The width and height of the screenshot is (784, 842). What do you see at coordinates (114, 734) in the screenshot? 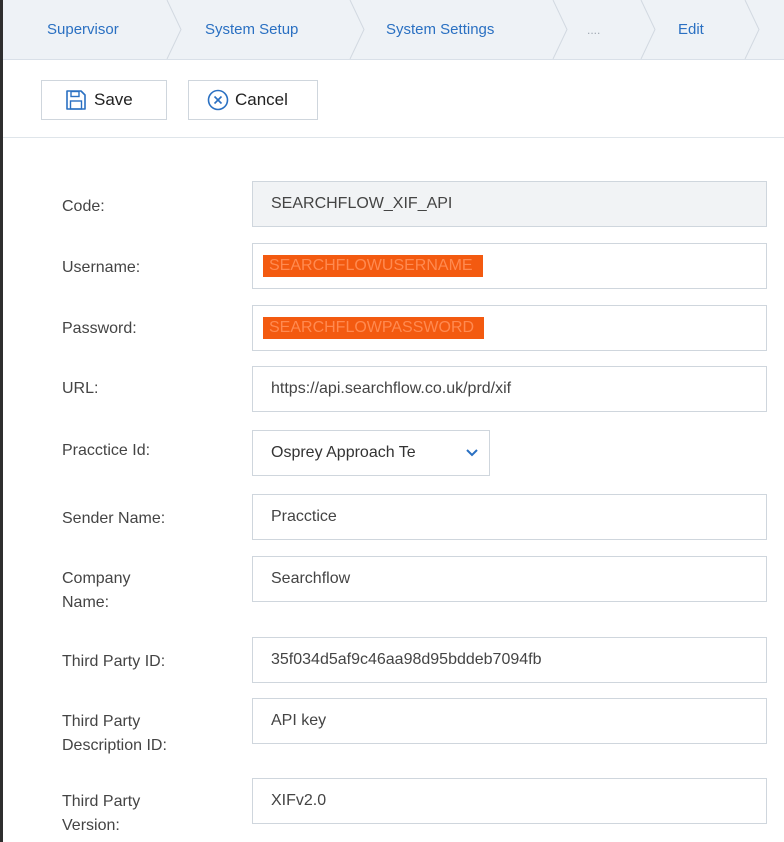
I see `third-party-description-id-label: Third Party Description ID:` at bounding box center [114, 734].